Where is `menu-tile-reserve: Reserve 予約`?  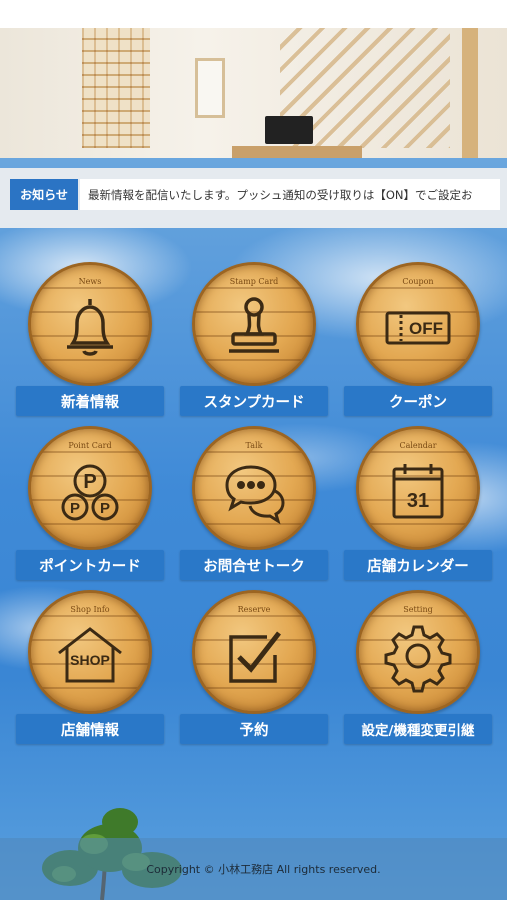
menu-tile-reserve: Reserve 予約 is located at coordinates (254, 667).